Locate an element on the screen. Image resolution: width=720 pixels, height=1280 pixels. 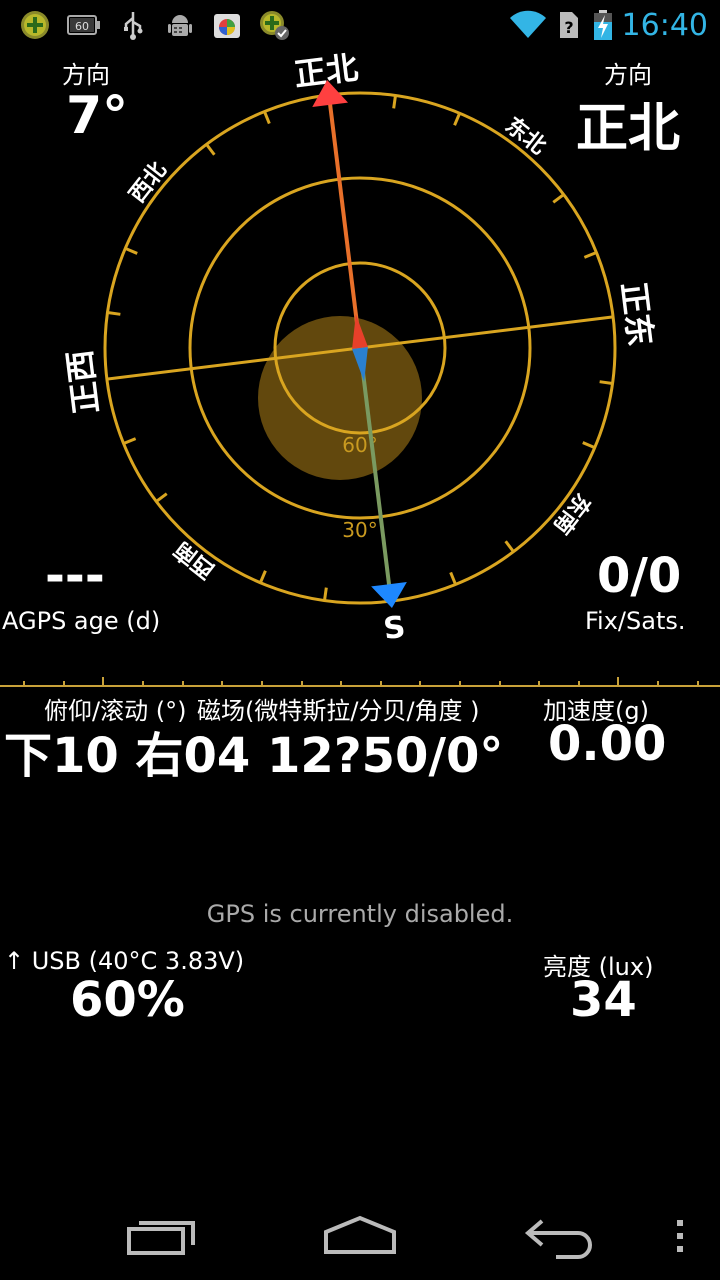
gps-status-text: GPS is currently disabled. is located at coordinates (360, 914).